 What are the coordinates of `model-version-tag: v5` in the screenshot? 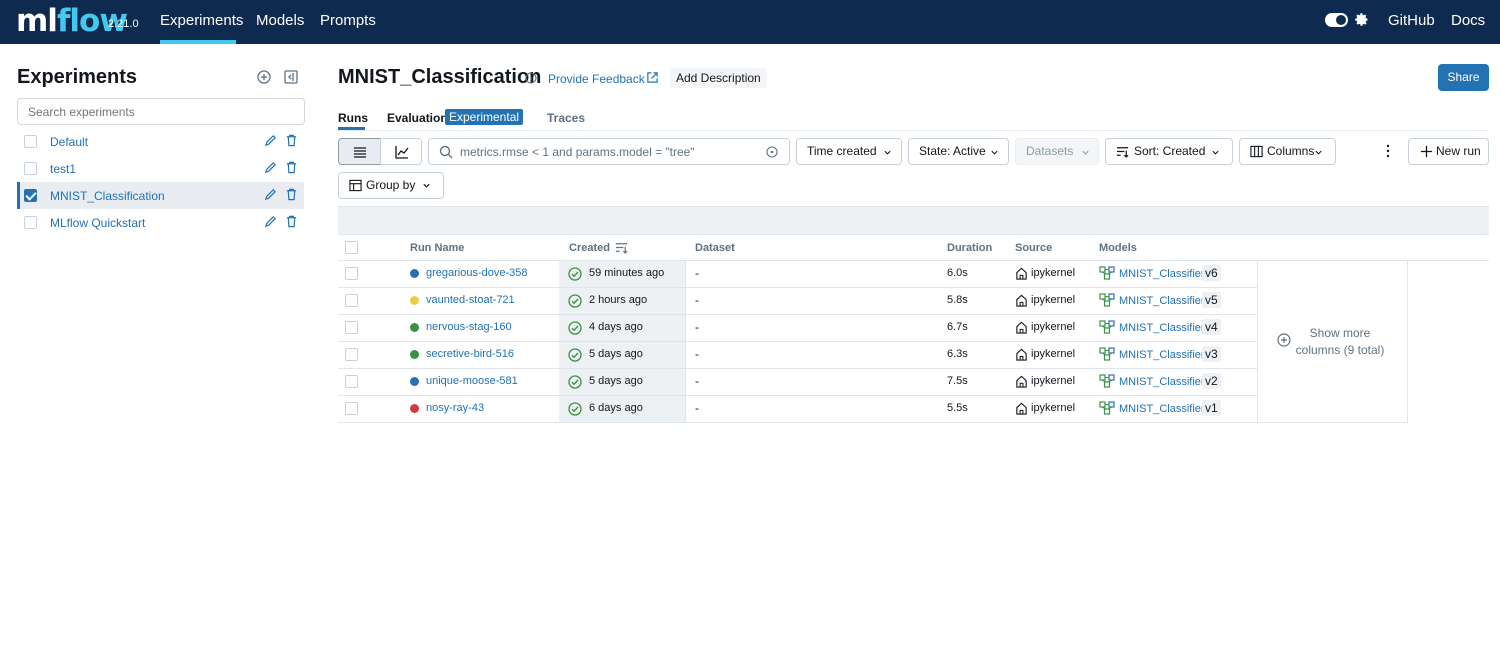 It's located at (1211, 300).